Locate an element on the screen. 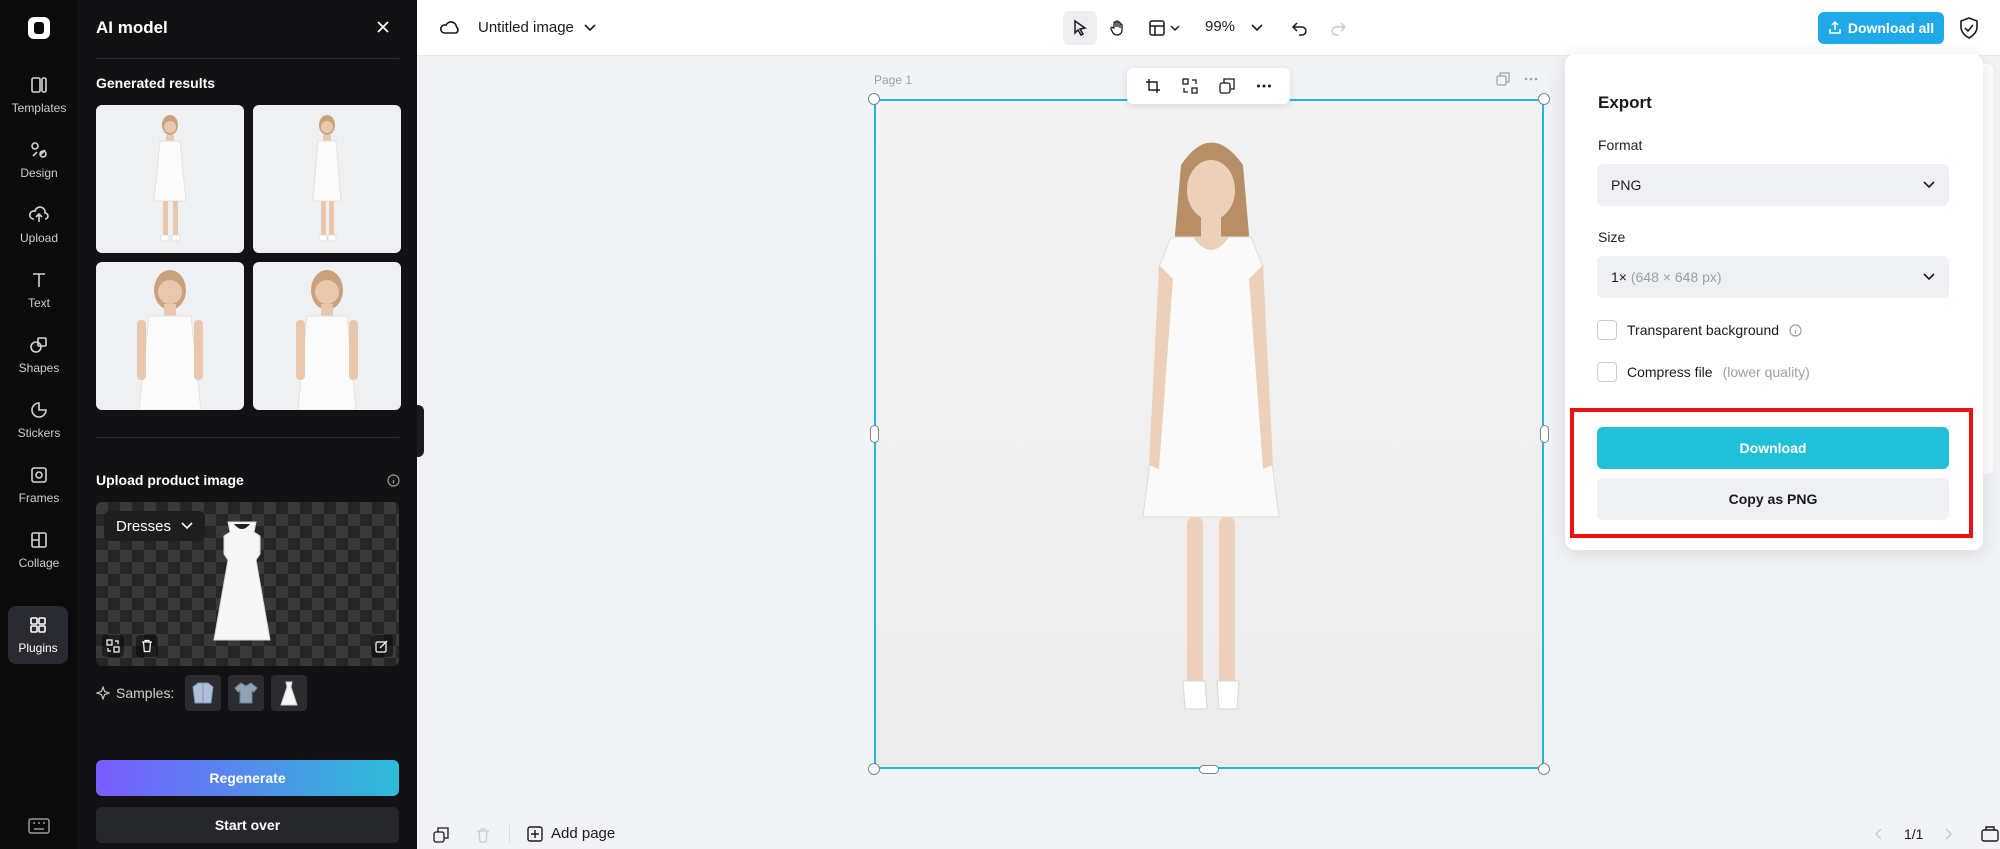 The width and height of the screenshot is (2000, 849). select-tool-button is located at coordinates (1080, 28).